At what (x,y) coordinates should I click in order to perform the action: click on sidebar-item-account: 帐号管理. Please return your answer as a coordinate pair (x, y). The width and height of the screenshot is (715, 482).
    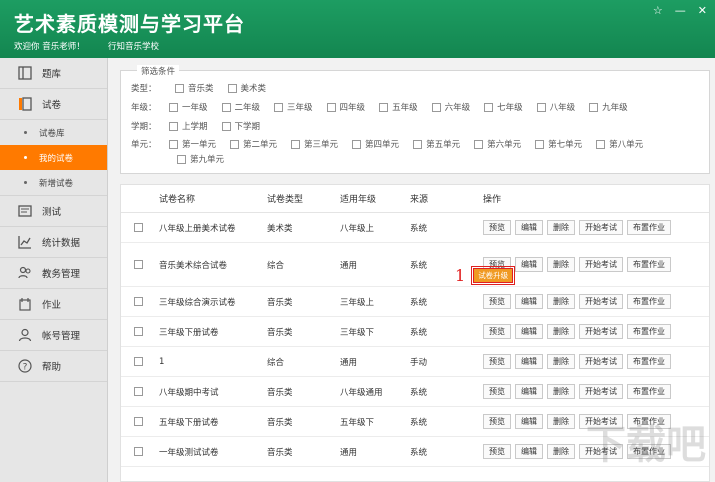
    Looking at the image, I should click on (53, 335).